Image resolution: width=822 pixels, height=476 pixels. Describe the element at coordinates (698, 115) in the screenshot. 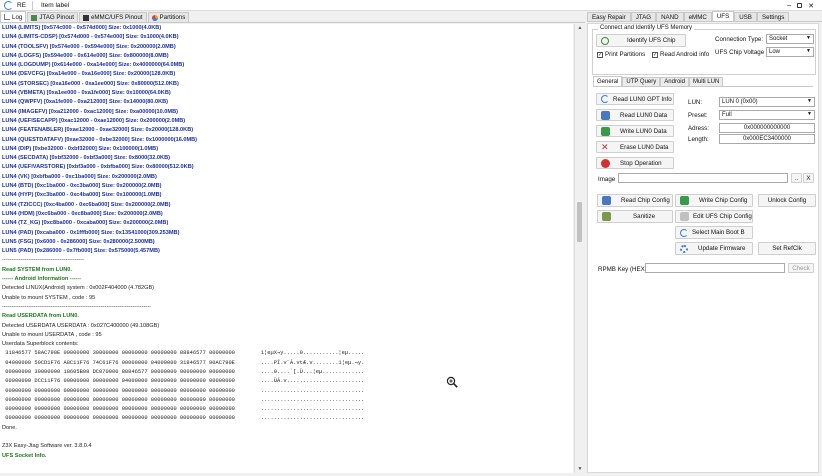

I see `preset-label: Preset:` at that location.